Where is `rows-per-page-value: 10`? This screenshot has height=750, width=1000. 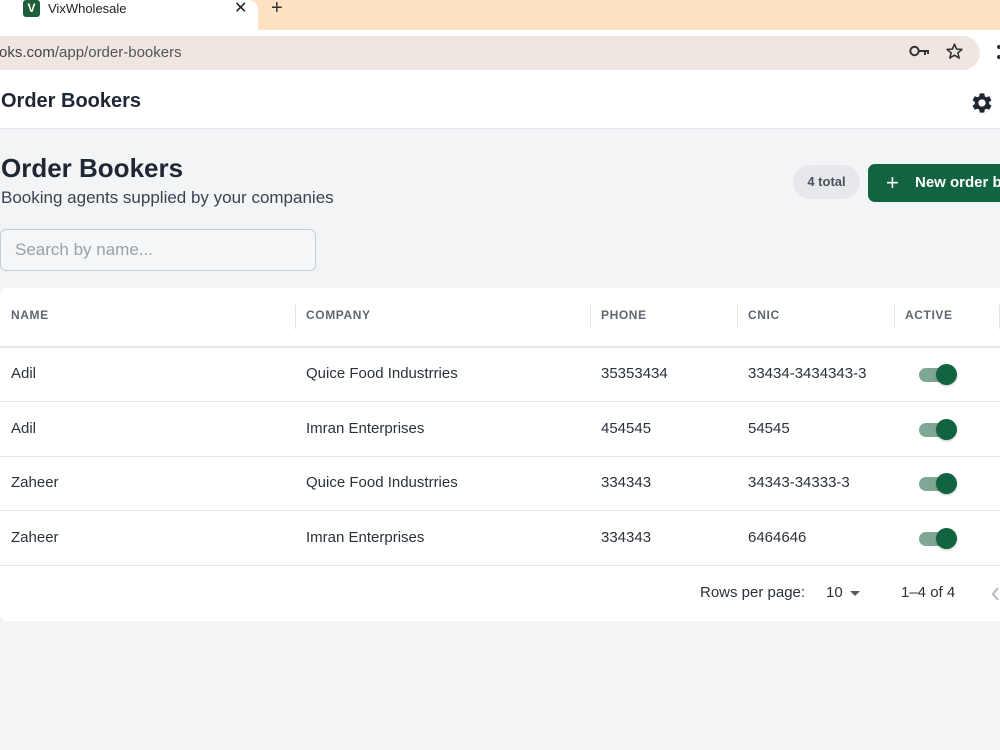 rows-per-page-value: 10 is located at coordinates (834, 592).